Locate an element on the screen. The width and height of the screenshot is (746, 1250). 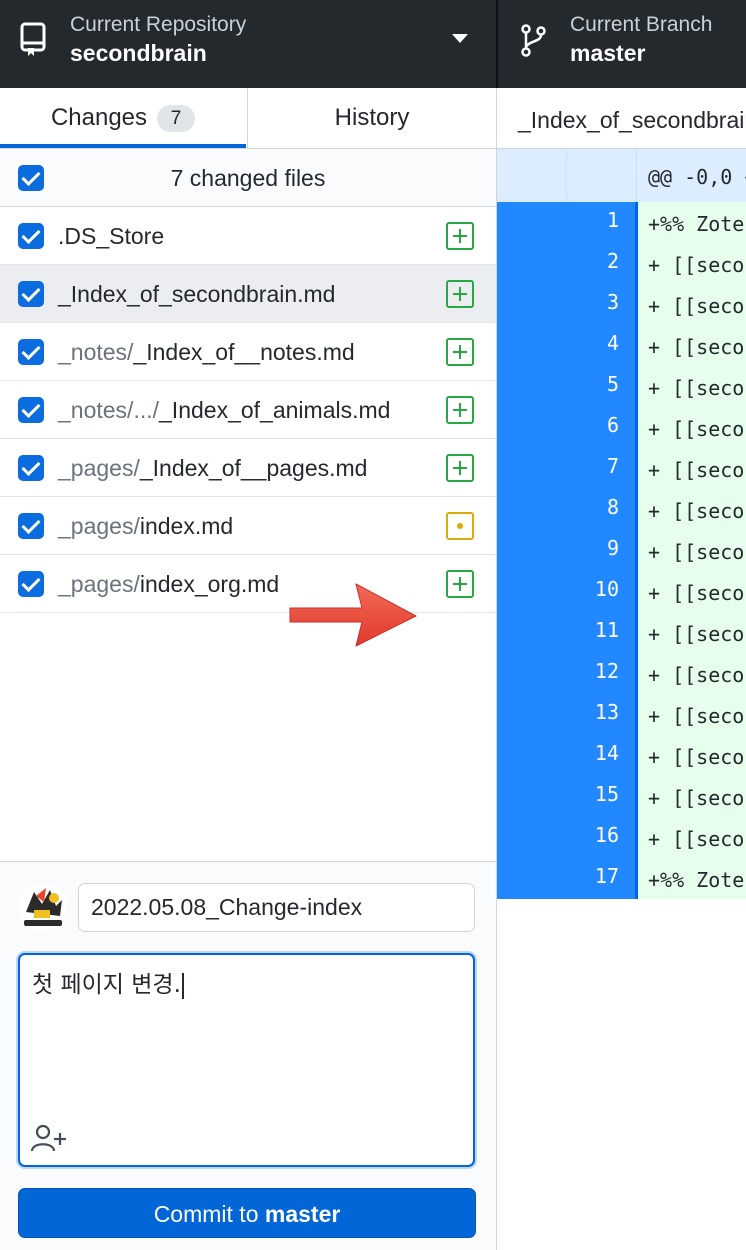
diff-line: 16+ [[secondbrain]] is located at coordinates (621, 837).